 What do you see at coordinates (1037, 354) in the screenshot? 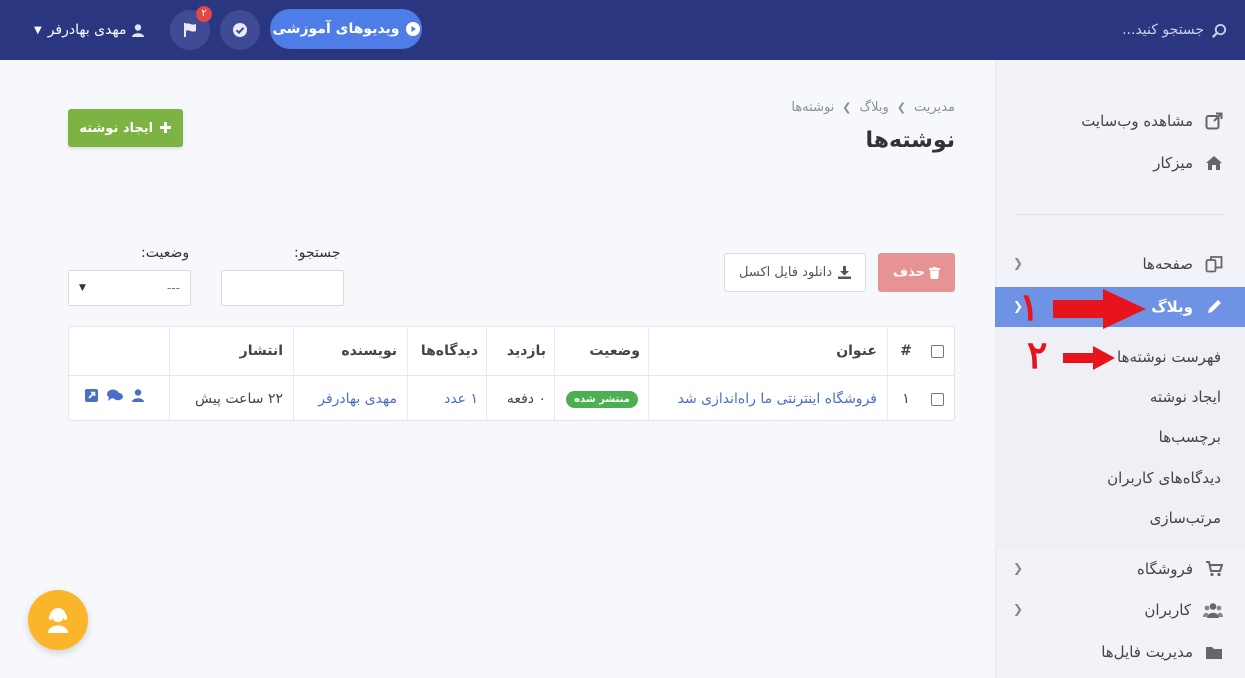
I see `annotation-number-2: ۲` at bounding box center [1037, 354].